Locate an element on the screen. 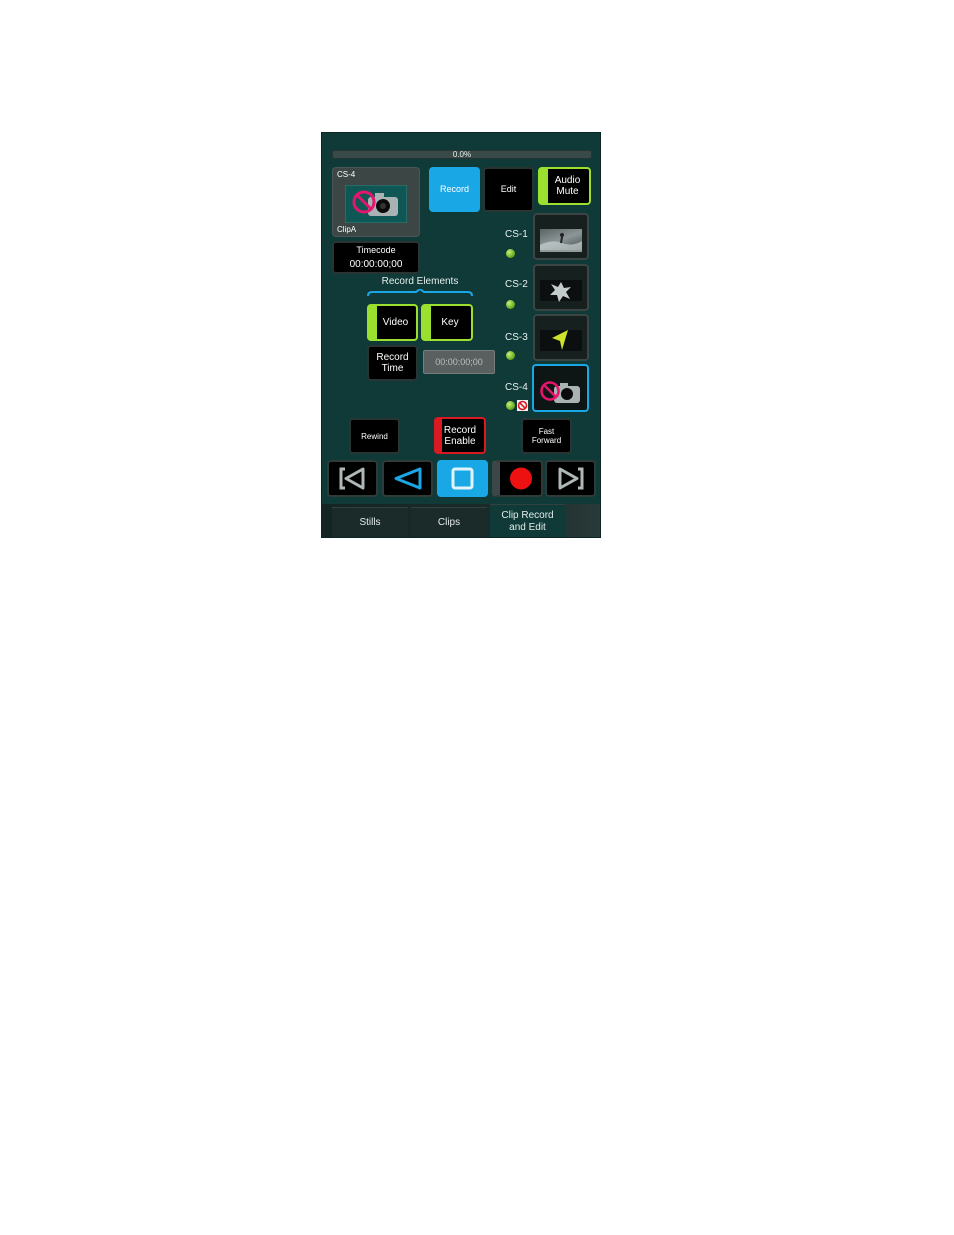  skip-to-start-icon is located at coordinates (352, 478).